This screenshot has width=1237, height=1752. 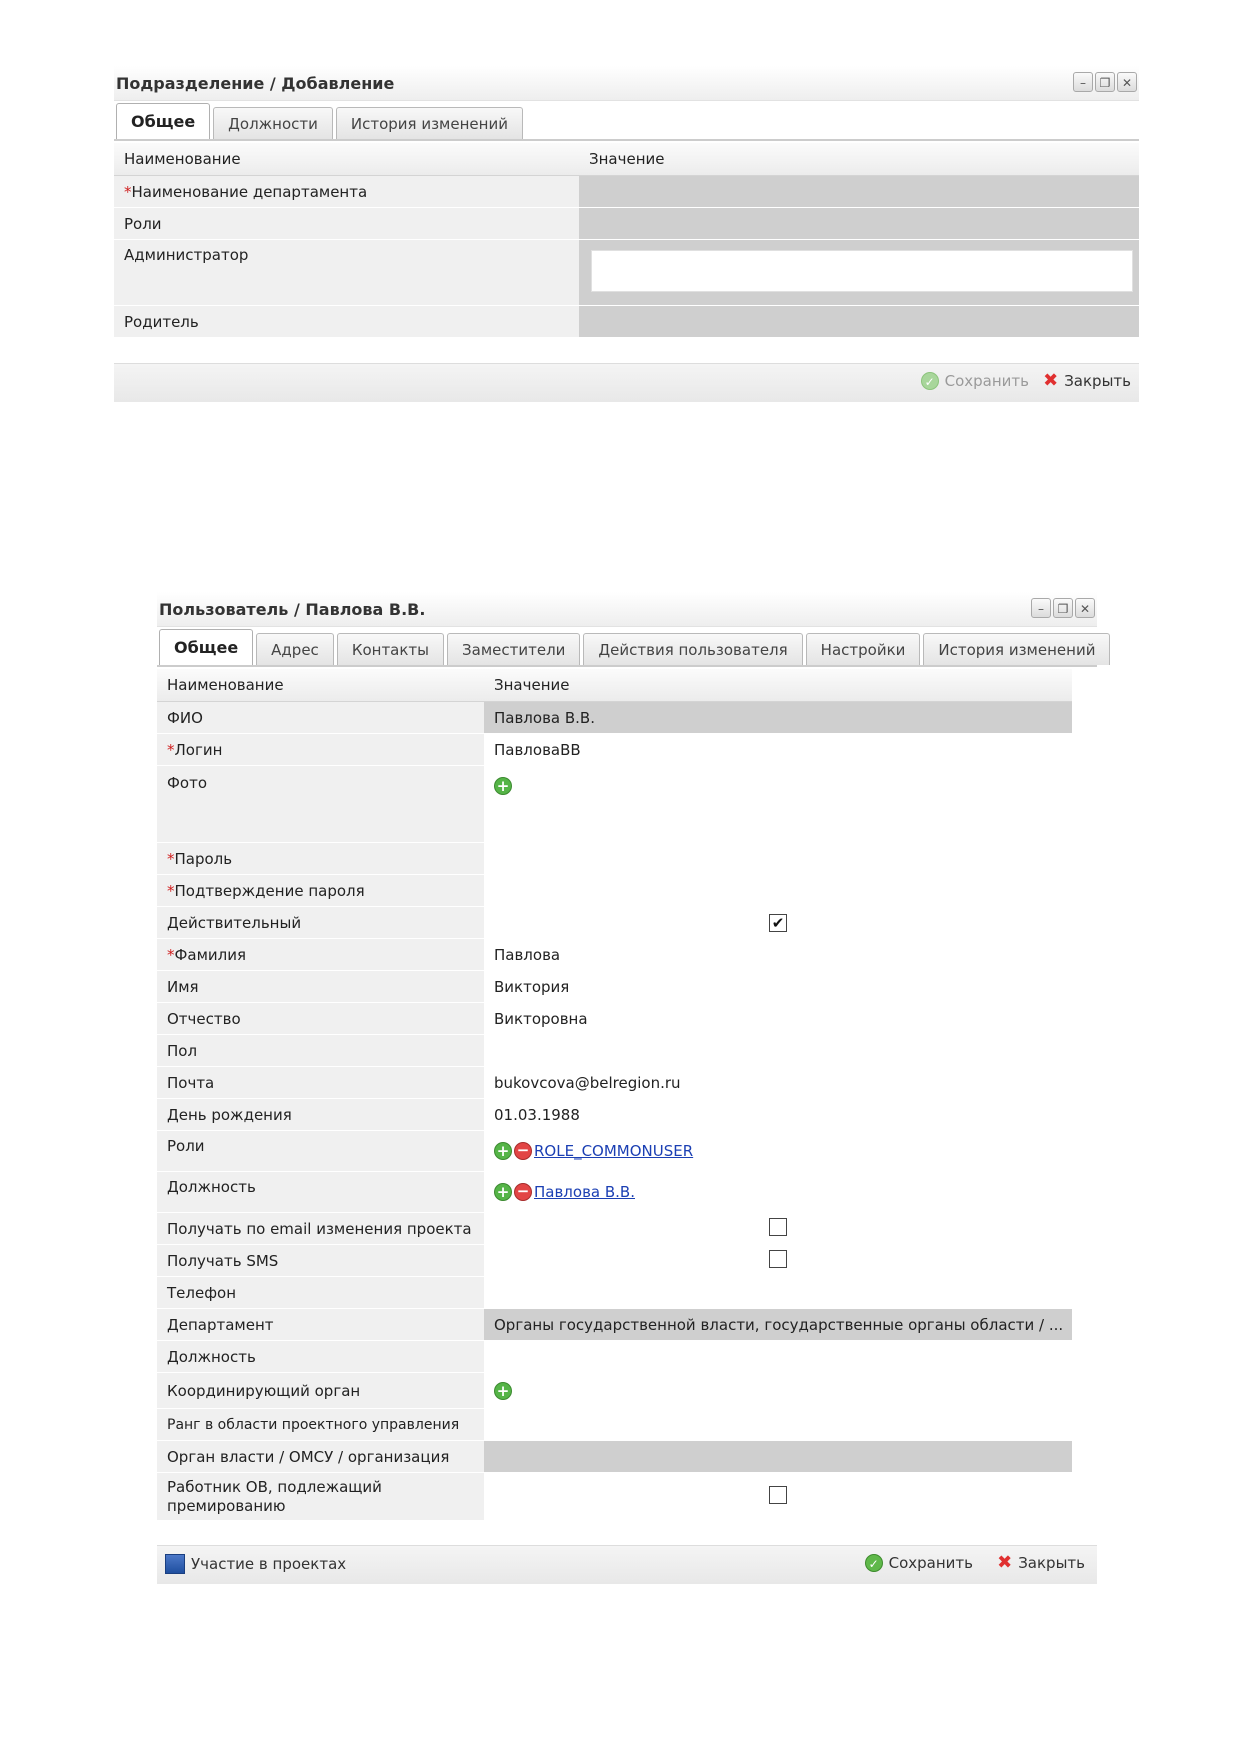 I want to click on table-row: Должность, so click(x=614, y=1356).